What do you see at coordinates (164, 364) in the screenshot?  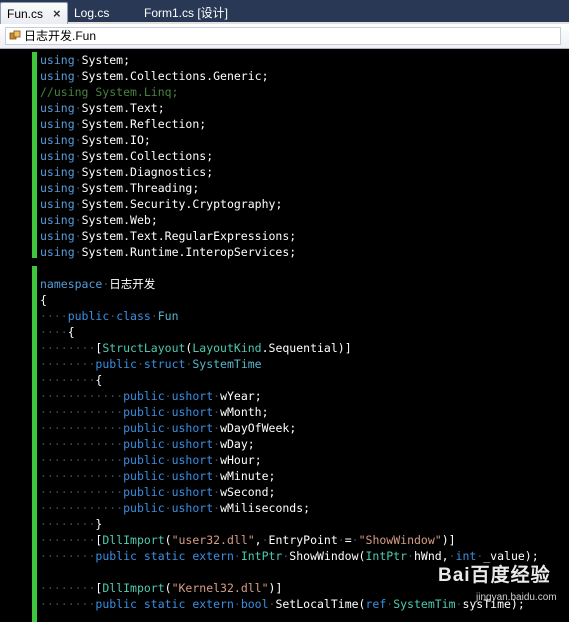 I see `keyword: struct` at bounding box center [164, 364].